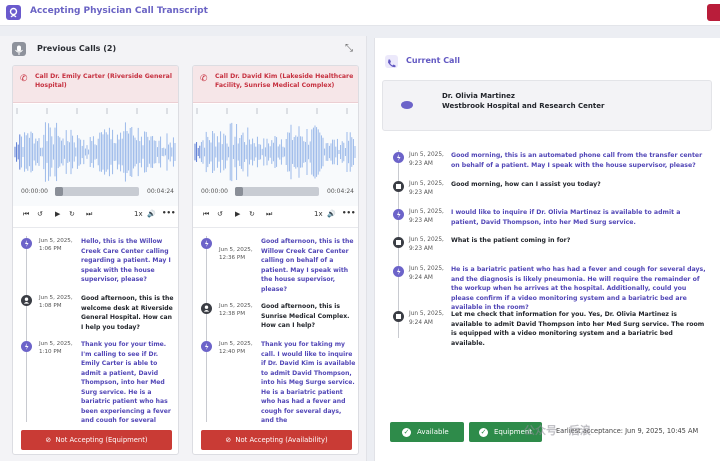 The height and width of the screenshot is (461, 720). Describe the element at coordinates (50, 352) in the screenshot. I see `entry-time: 1:10 PM` at that location.